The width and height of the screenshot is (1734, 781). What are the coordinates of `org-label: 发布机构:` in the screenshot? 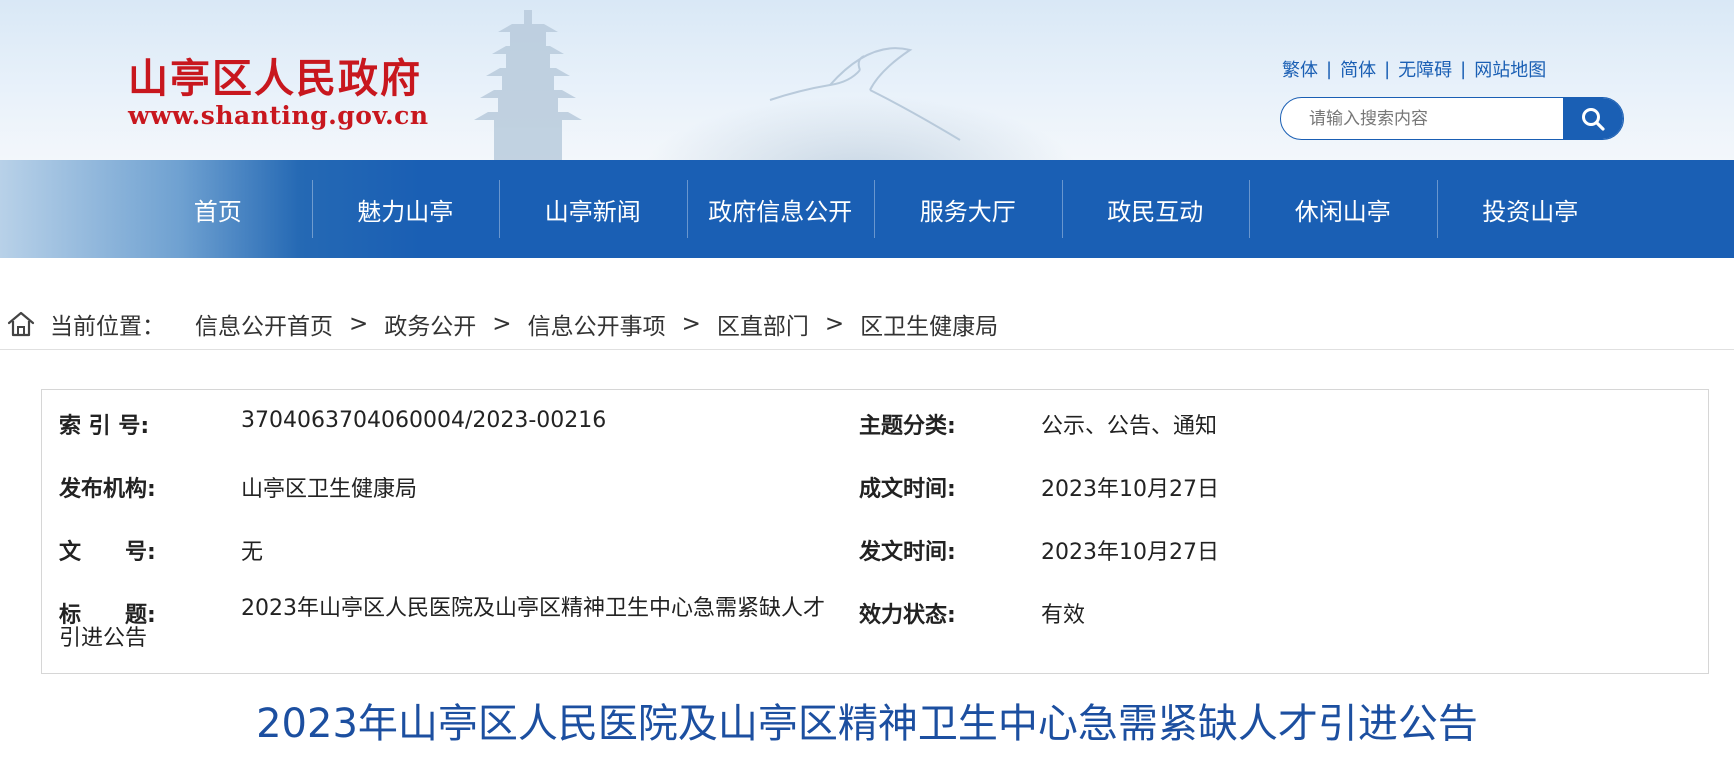 It's located at (107, 489).